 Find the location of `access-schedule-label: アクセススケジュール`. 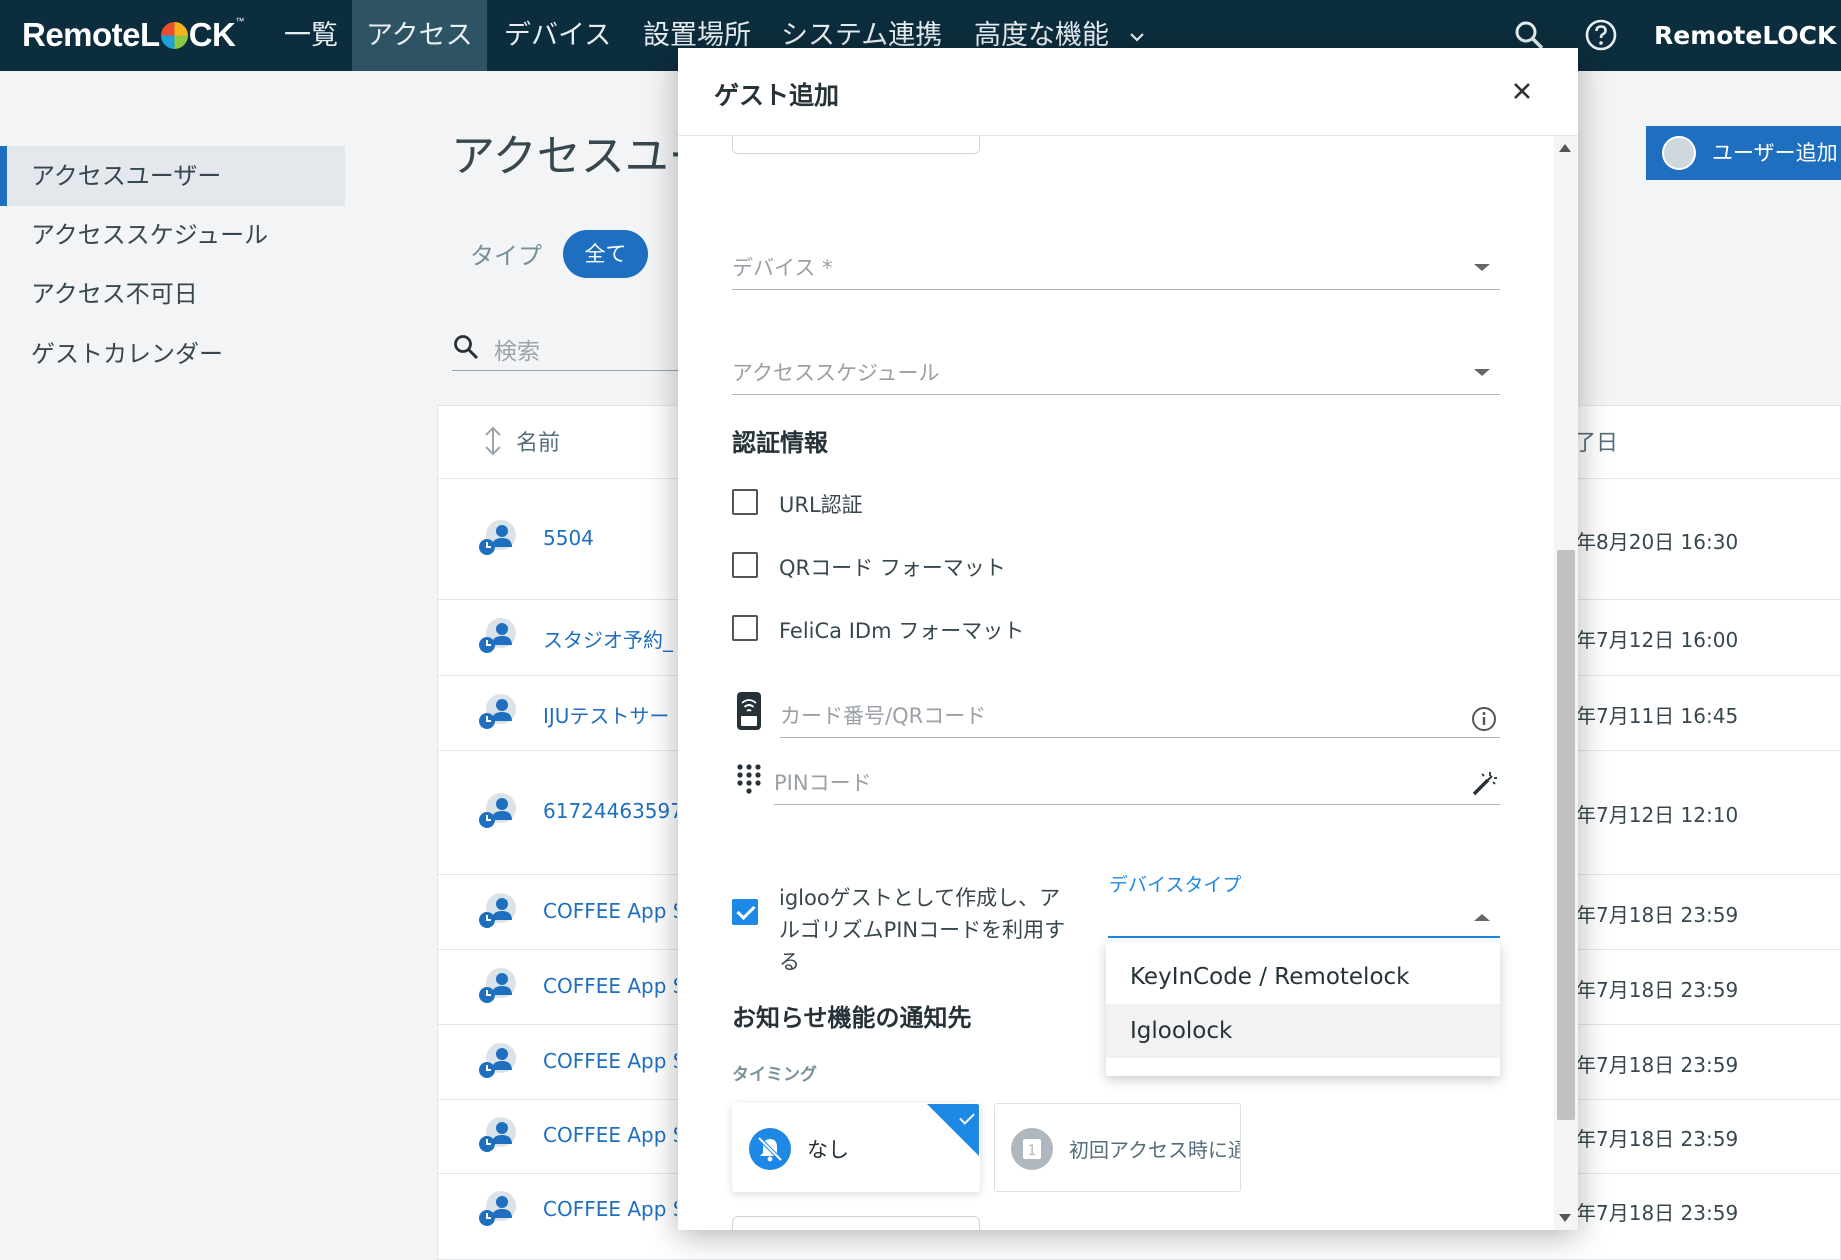

access-schedule-label: アクセススケジュール is located at coordinates (836, 373).